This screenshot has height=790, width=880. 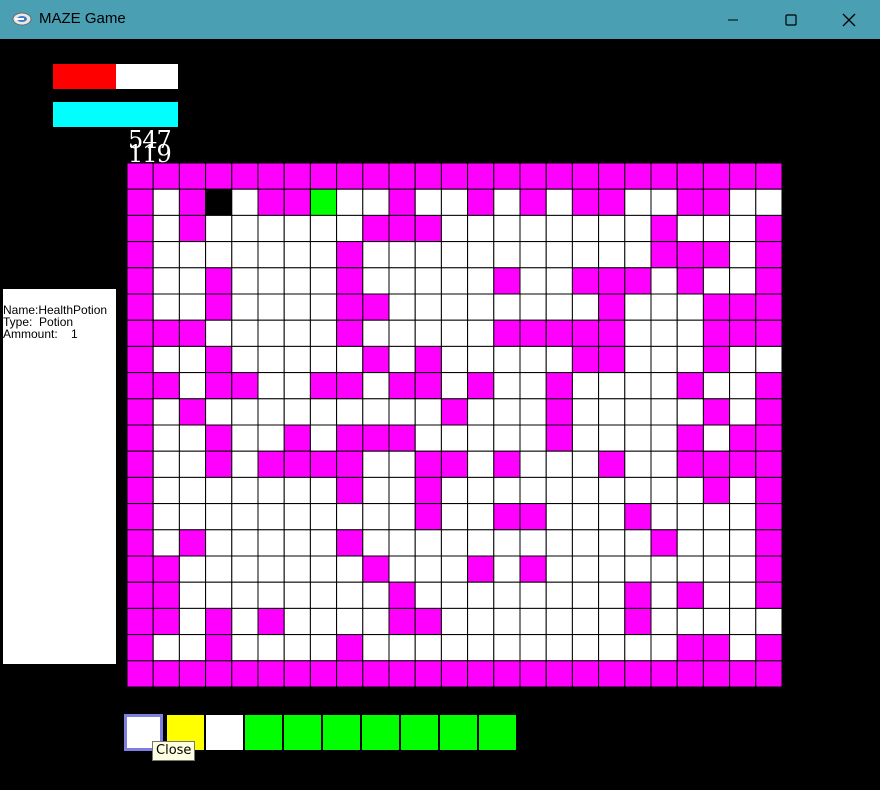 I want to click on minimize-button, so click(x=733, y=19).